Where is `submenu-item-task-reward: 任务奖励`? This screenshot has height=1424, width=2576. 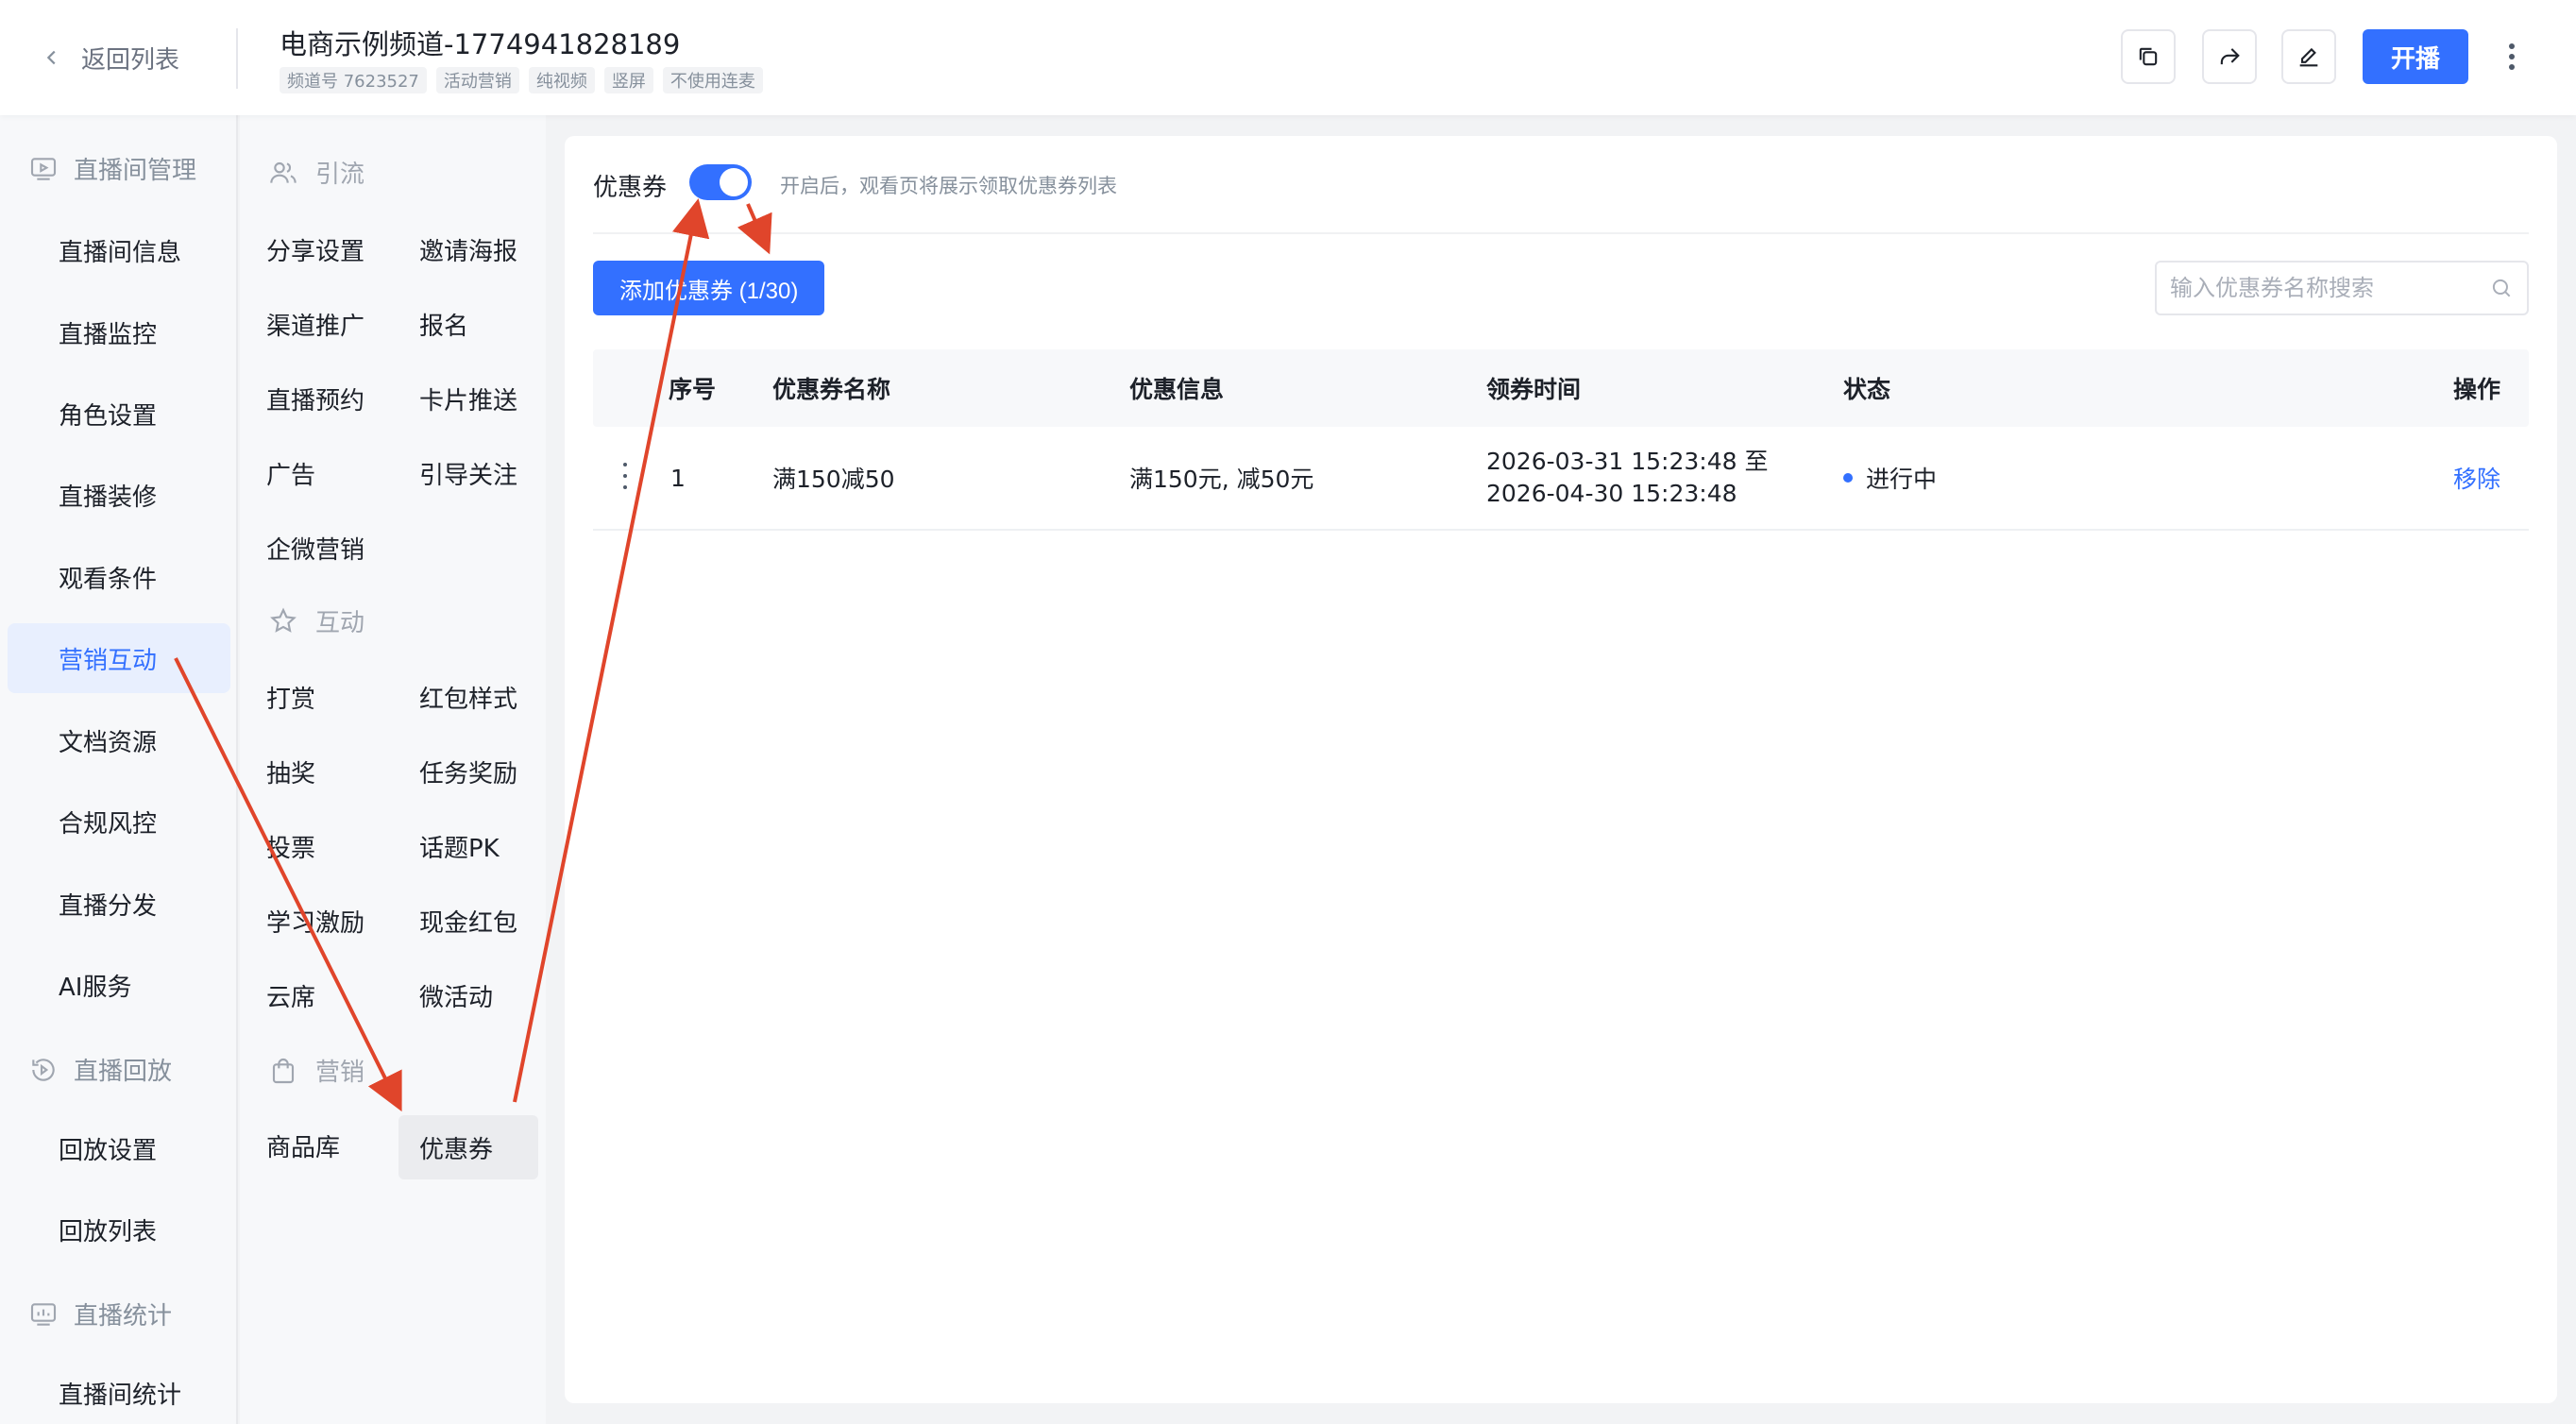 submenu-item-task-reward: 任务奖励 is located at coordinates (468, 771).